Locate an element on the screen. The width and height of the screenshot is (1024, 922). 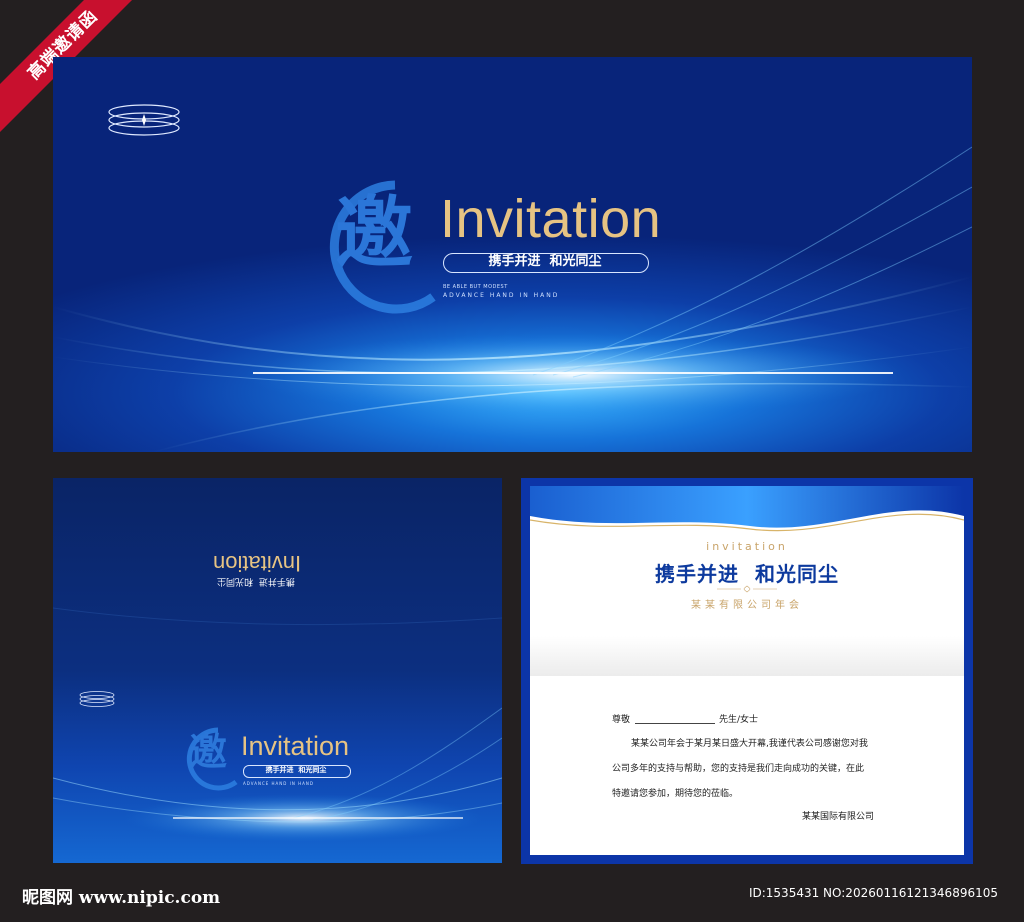
cover-slogan: 携手并进 和光同尘 is located at coordinates (545, 261).